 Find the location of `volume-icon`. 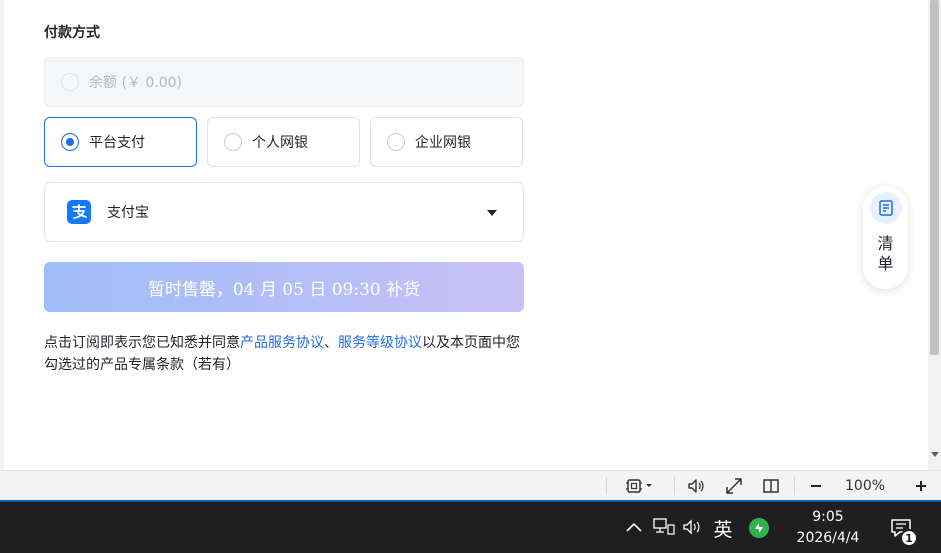

volume-icon is located at coordinates (691, 527).